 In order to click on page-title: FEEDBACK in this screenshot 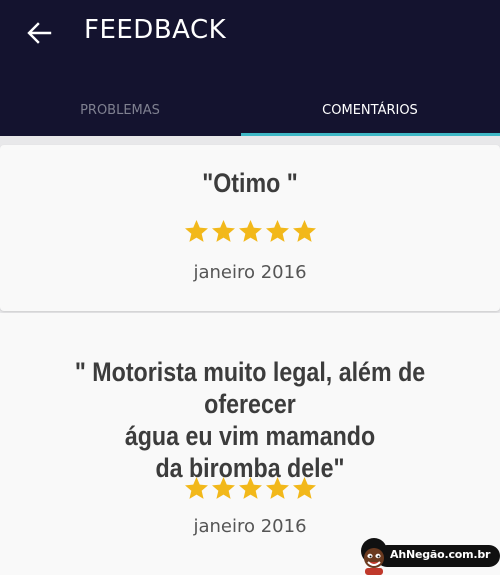, I will do `click(155, 30)`.